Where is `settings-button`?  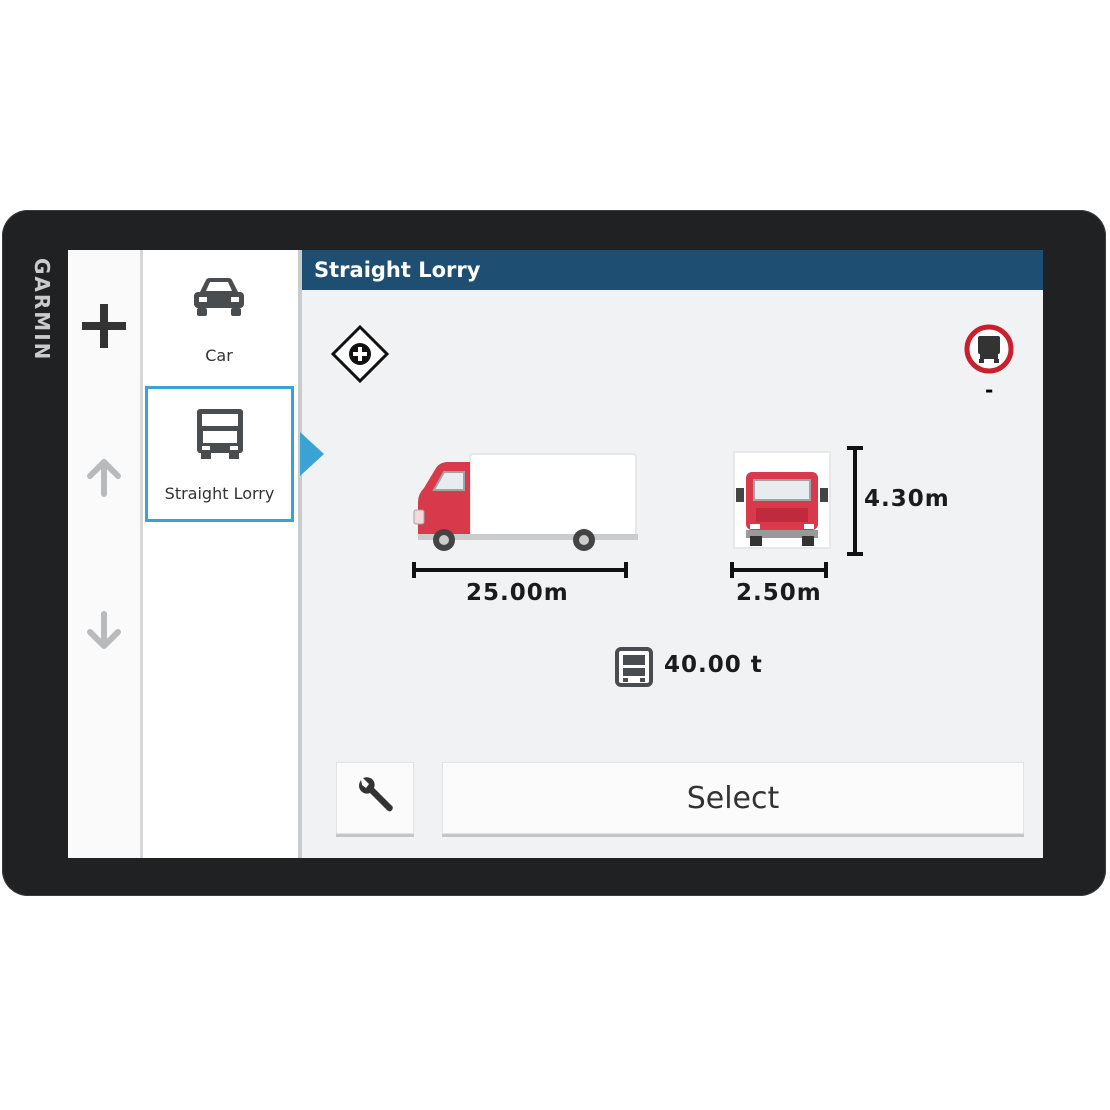
settings-button is located at coordinates (375, 798).